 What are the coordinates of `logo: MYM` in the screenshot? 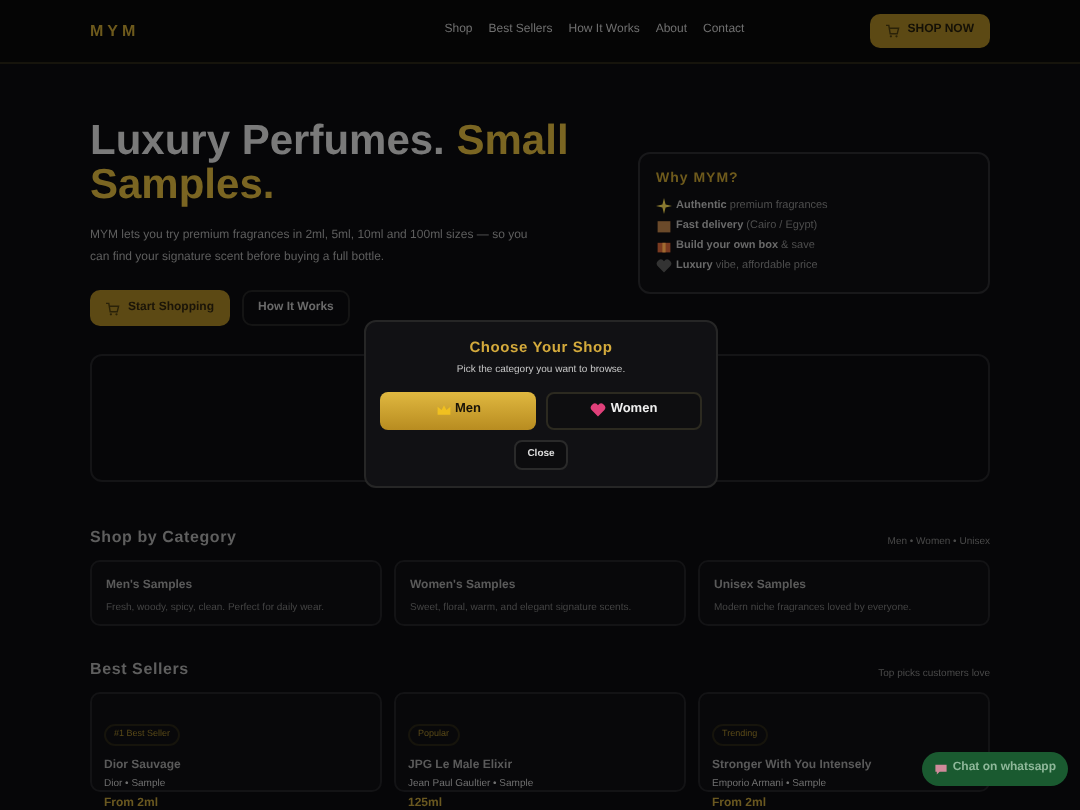 It's located at (115, 31).